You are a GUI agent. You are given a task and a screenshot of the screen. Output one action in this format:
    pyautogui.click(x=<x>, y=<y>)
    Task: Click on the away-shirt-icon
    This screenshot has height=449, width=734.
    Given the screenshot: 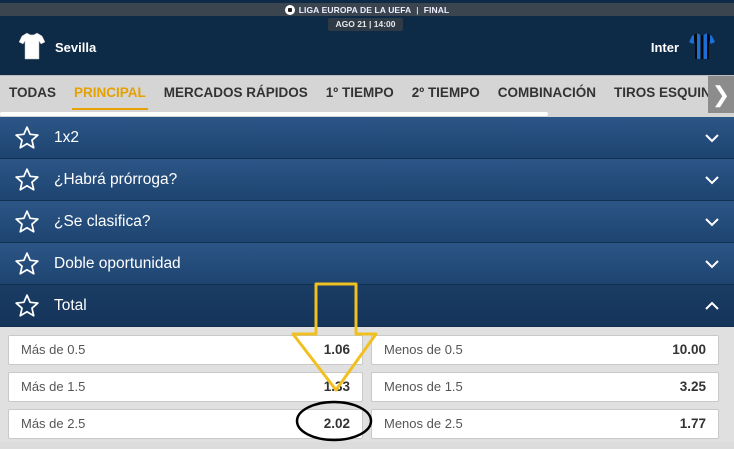 What is the action you would take?
    pyautogui.click(x=702, y=47)
    